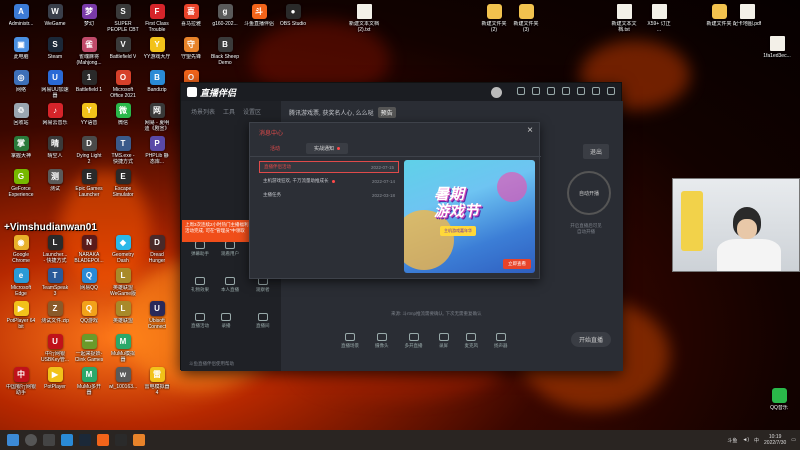 The image size is (800, 450). What do you see at coordinates (55, 15) in the screenshot?
I see `desktop-icon: W WeGame` at bounding box center [55, 15].